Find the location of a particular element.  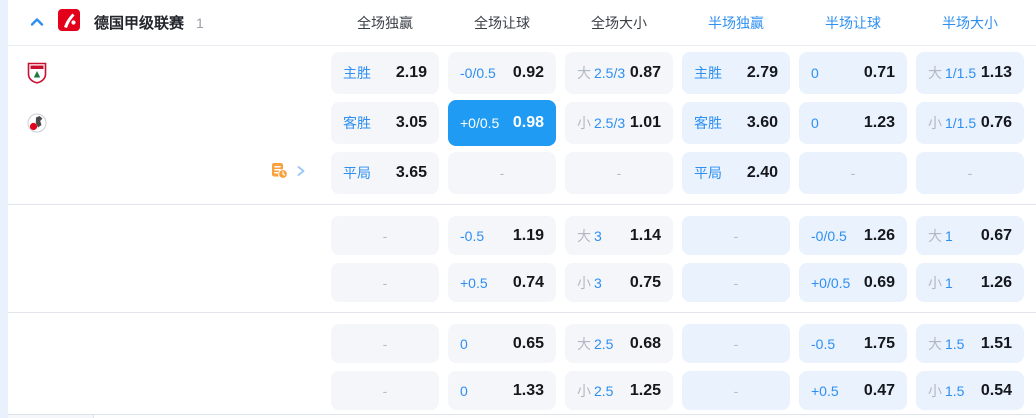

odds-cell: 大 2.5/3 0.87 is located at coordinates (619, 73).